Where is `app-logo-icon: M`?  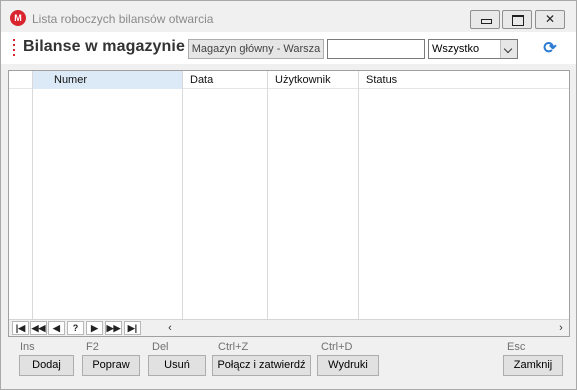 app-logo-icon: M is located at coordinates (18, 18).